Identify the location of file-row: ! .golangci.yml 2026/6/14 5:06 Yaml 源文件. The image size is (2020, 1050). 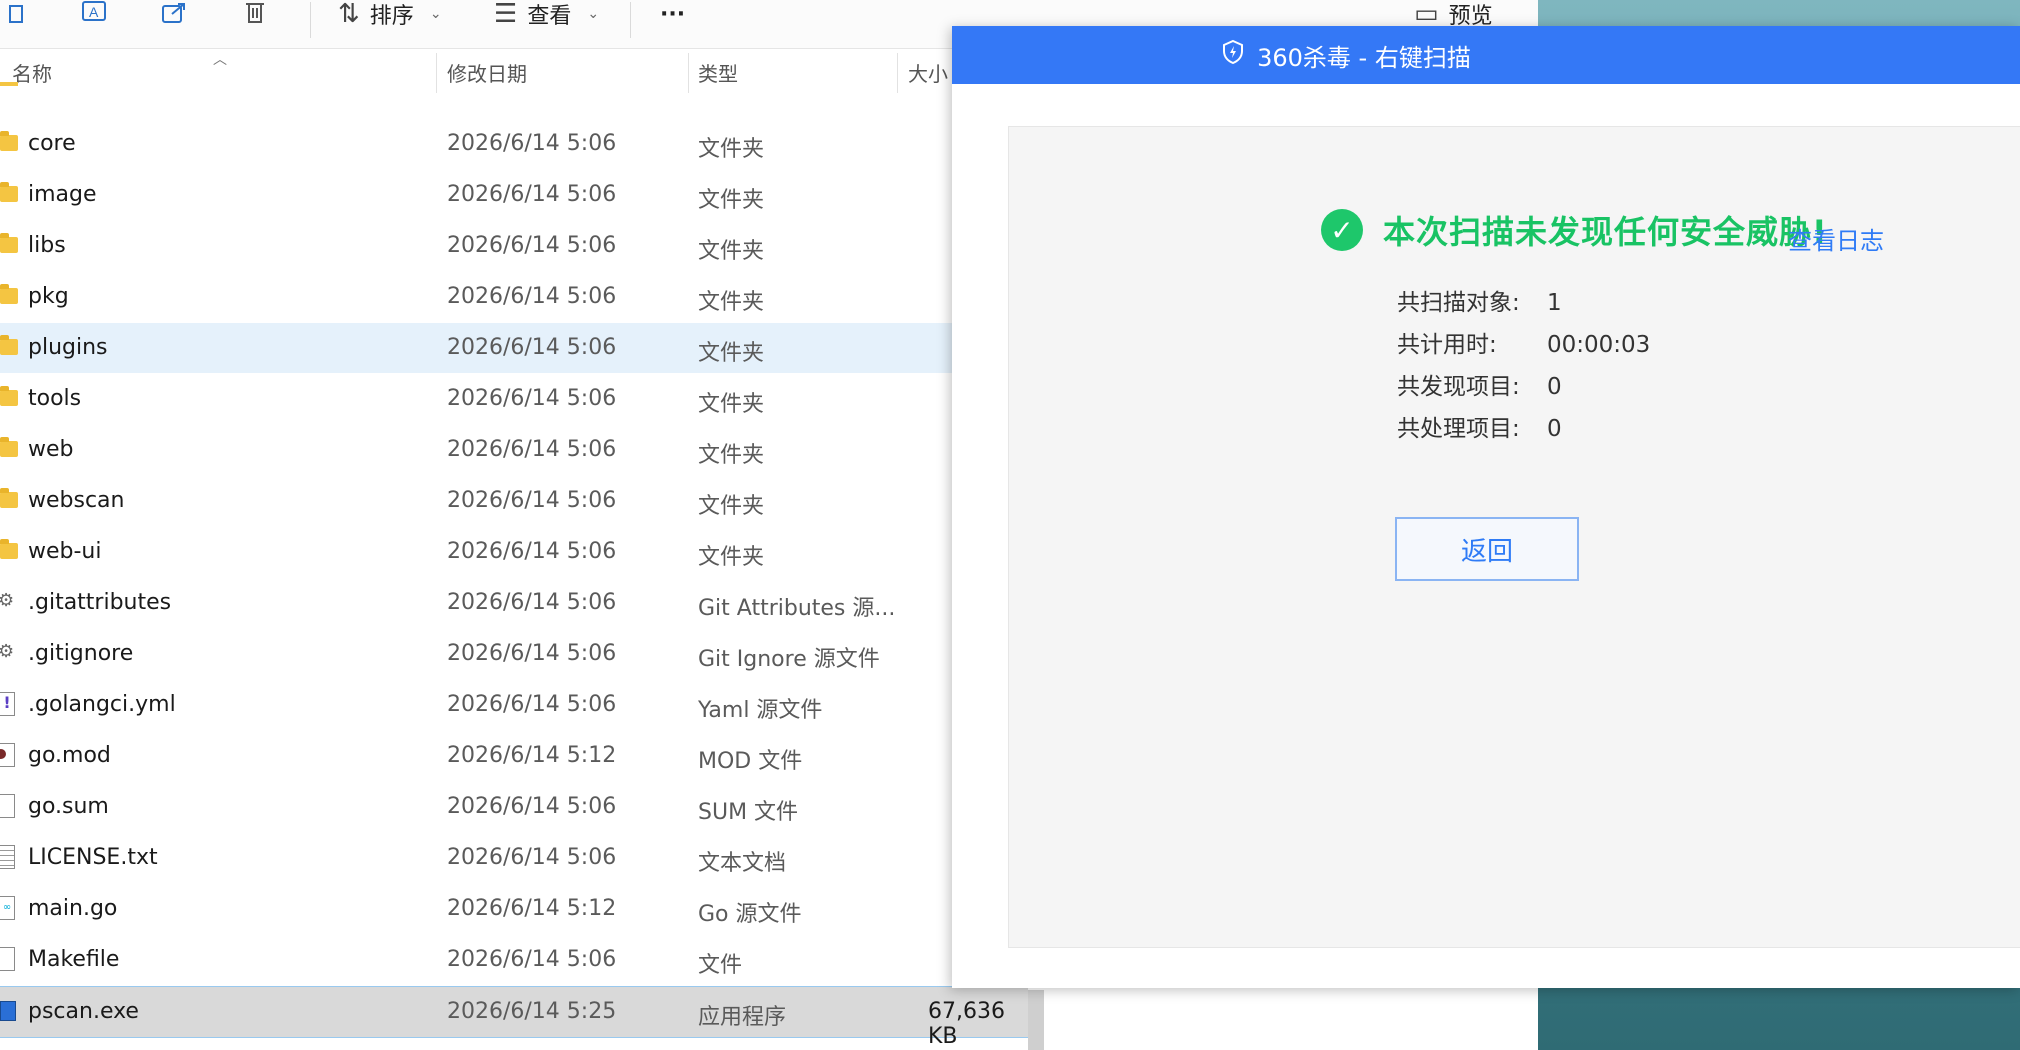
(514, 705).